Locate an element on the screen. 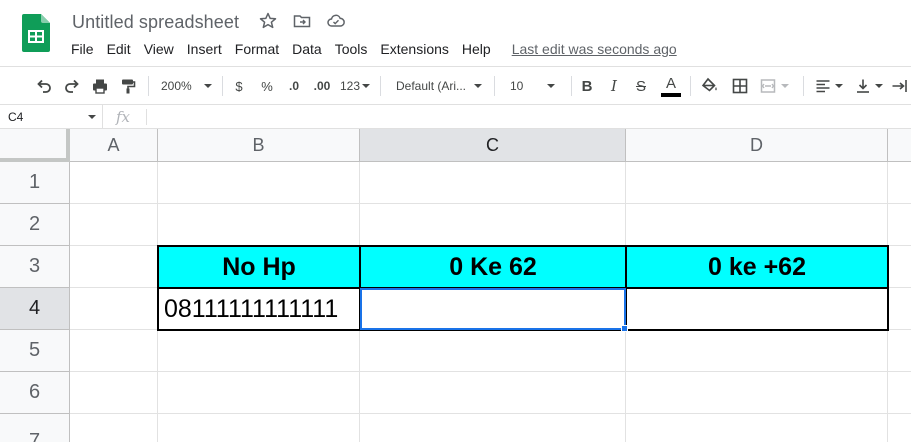 The height and width of the screenshot is (442, 911). cell-a7 is located at coordinates (114, 428).